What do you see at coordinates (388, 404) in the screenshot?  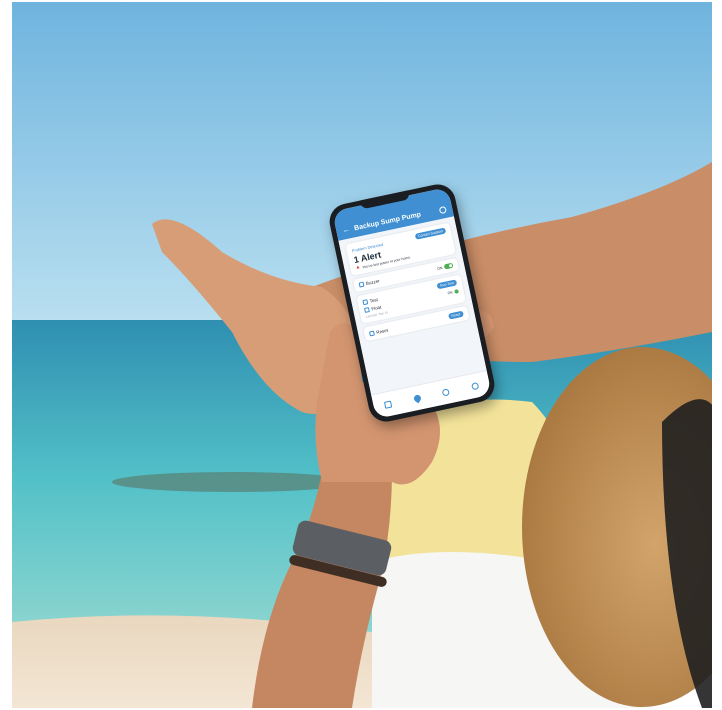 I see `home-icon` at bounding box center [388, 404].